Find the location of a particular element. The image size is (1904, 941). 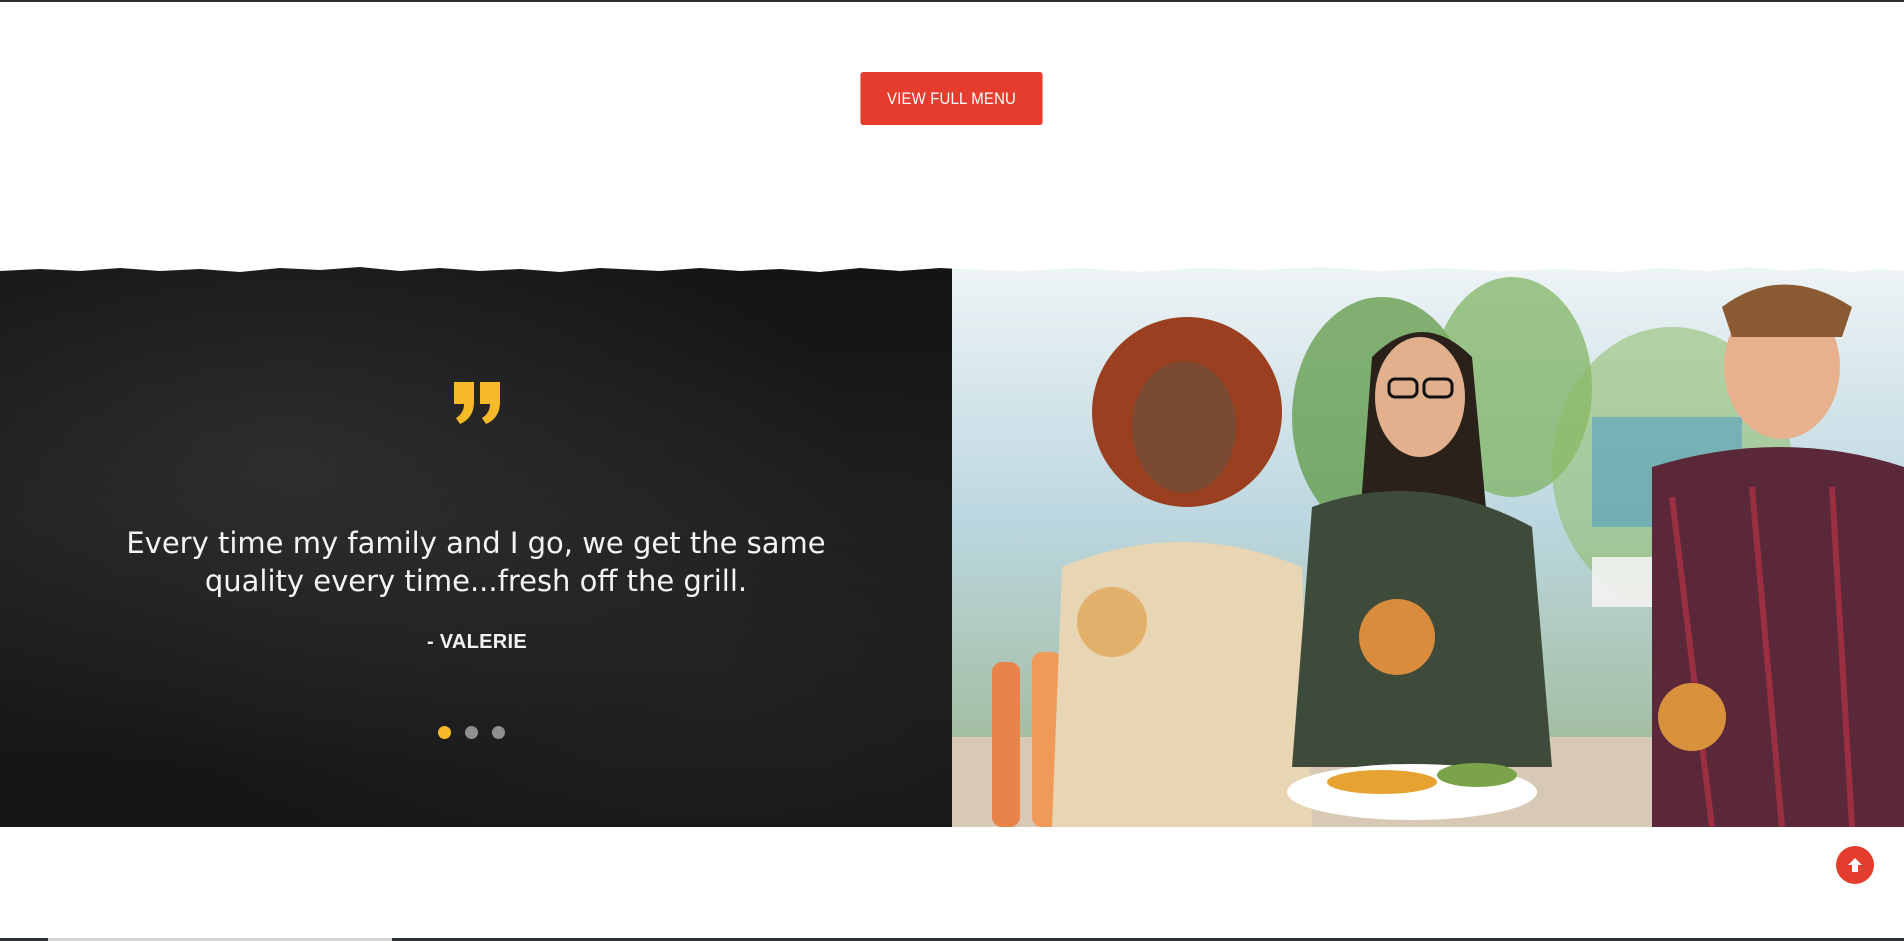

top-divider is located at coordinates (952, 1).